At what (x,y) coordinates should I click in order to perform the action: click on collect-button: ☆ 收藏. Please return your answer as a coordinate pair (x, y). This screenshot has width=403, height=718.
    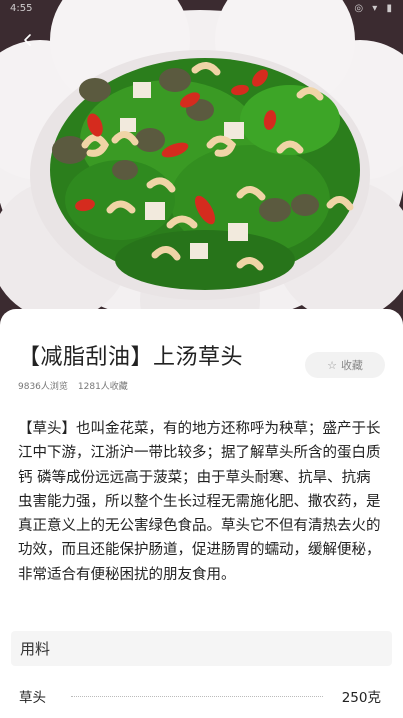
    Looking at the image, I should click on (345, 365).